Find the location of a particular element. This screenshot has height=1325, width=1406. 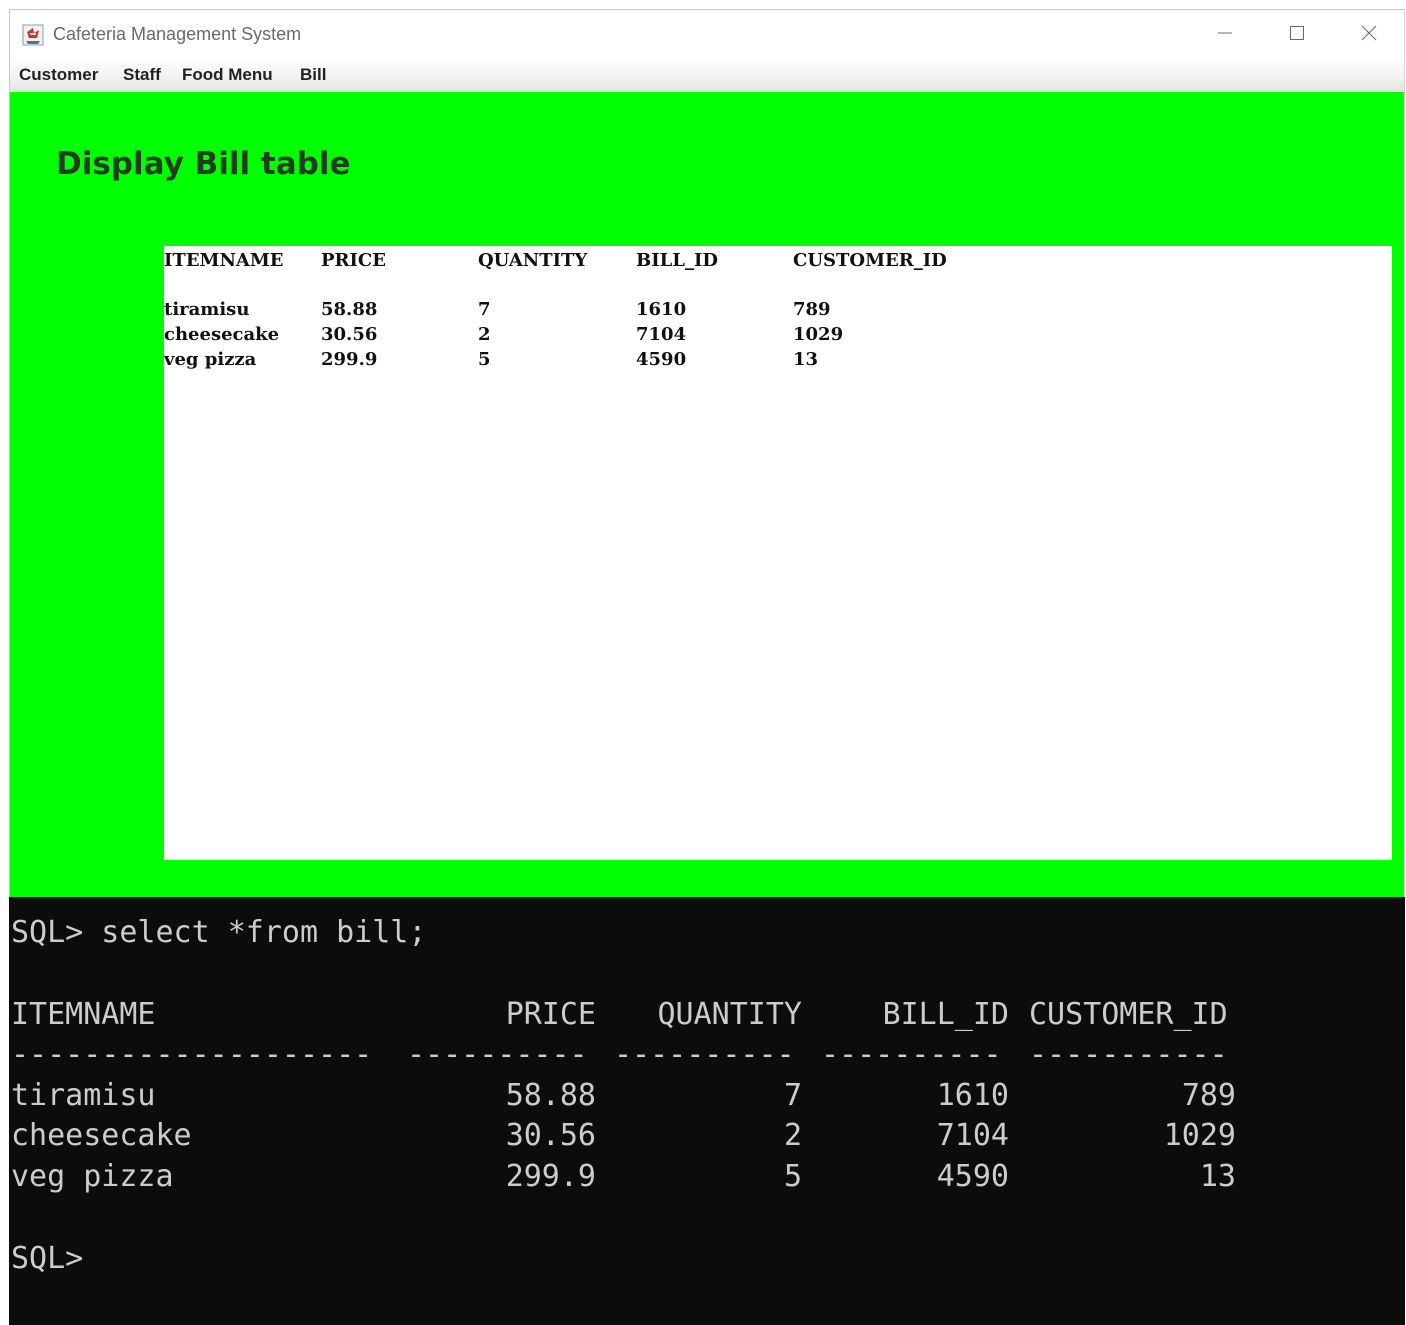

console-cell: veg pizza is located at coordinates (92, 1176).